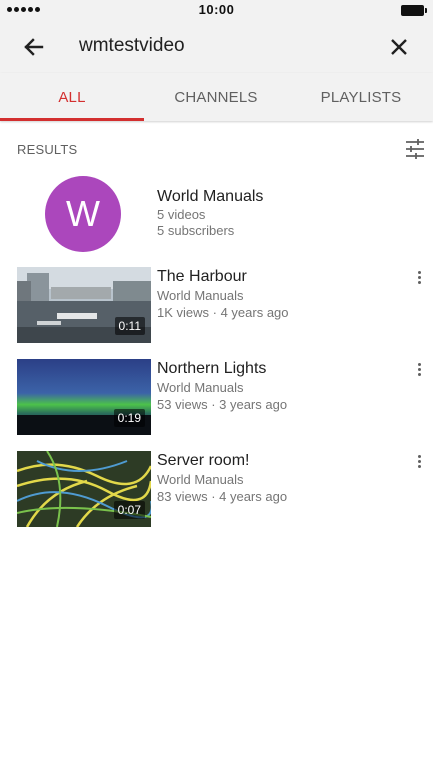 The width and height of the screenshot is (433, 770). Describe the element at coordinates (210, 196) in the screenshot. I see `channel-name: World Manuals` at that location.